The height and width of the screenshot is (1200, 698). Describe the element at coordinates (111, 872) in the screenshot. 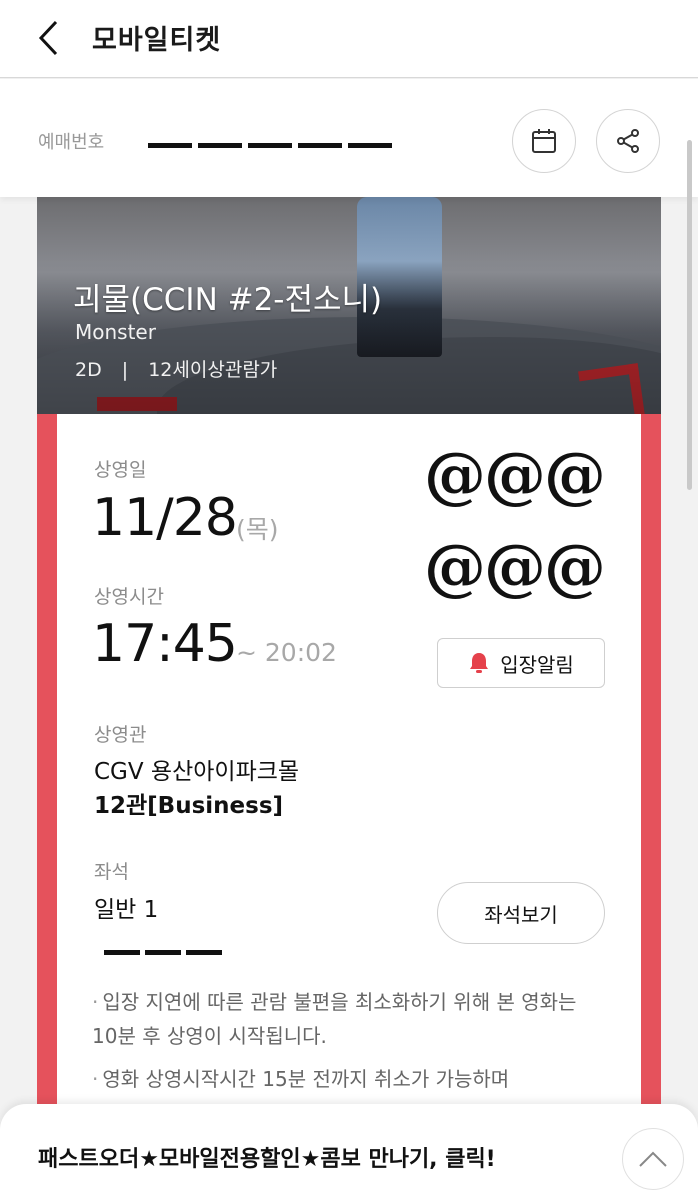

I see `seat-label: 좌석` at that location.